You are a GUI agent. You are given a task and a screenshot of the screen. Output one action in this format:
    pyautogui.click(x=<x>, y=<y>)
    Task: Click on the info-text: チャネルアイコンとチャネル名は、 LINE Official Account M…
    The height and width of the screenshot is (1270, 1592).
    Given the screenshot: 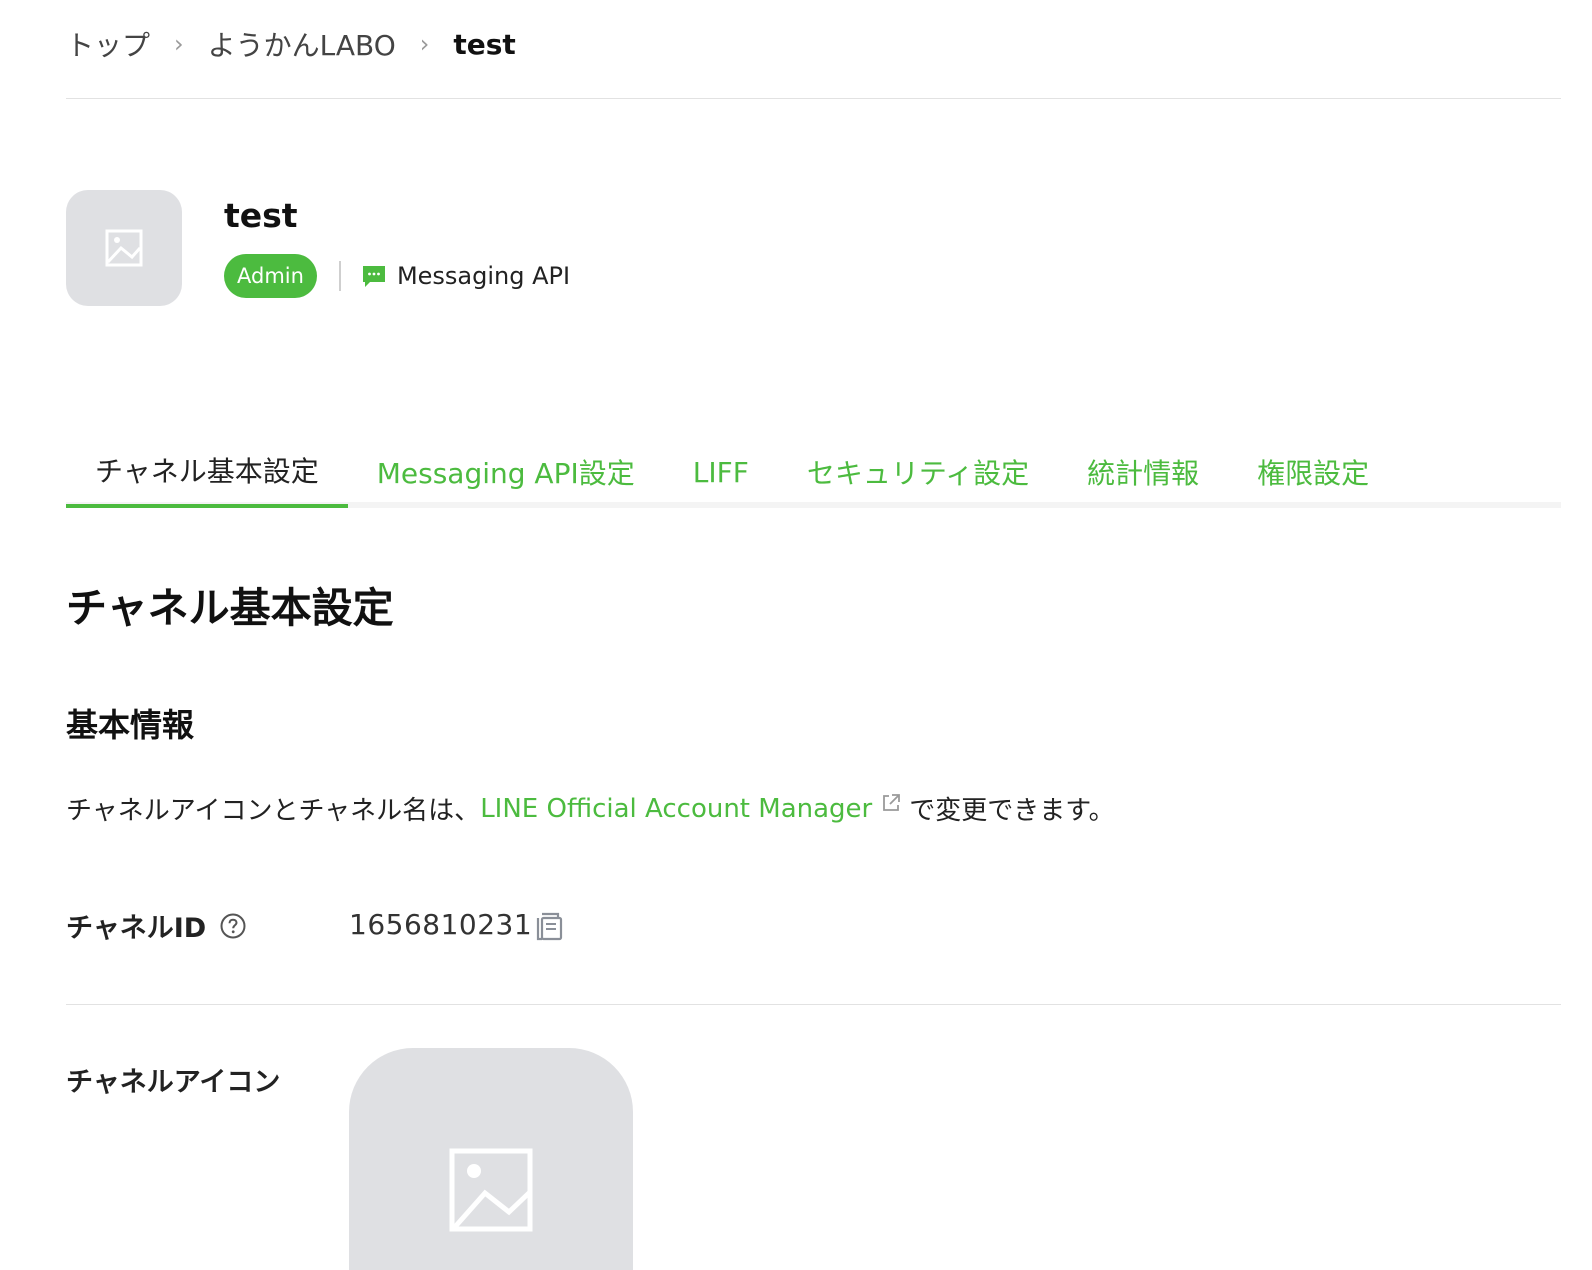 What is the action you would take?
    pyautogui.click(x=590, y=808)
    